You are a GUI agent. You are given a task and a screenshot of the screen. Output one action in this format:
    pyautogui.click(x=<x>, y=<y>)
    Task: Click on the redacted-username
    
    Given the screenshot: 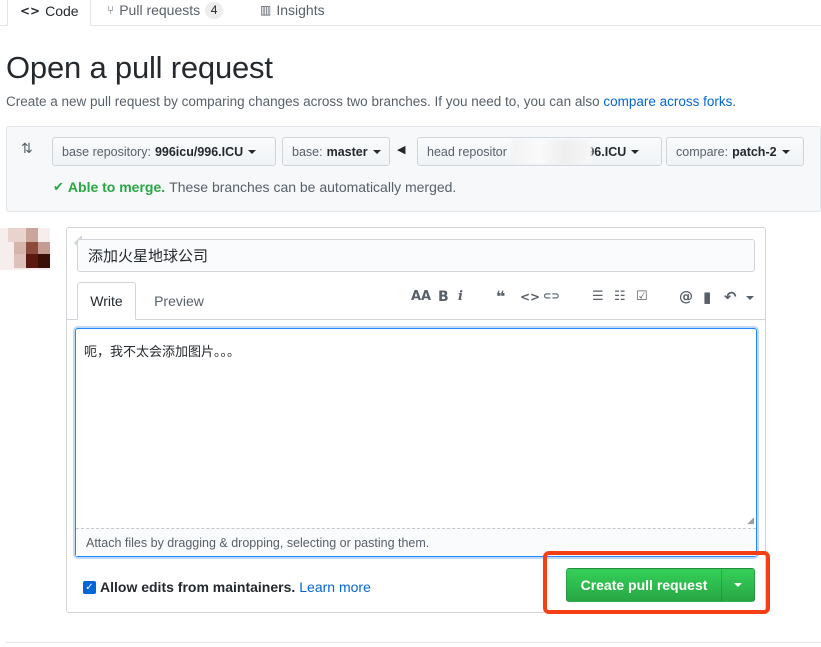 What is the action you would take?
    pyautogui.click(x=552, y=152)
    